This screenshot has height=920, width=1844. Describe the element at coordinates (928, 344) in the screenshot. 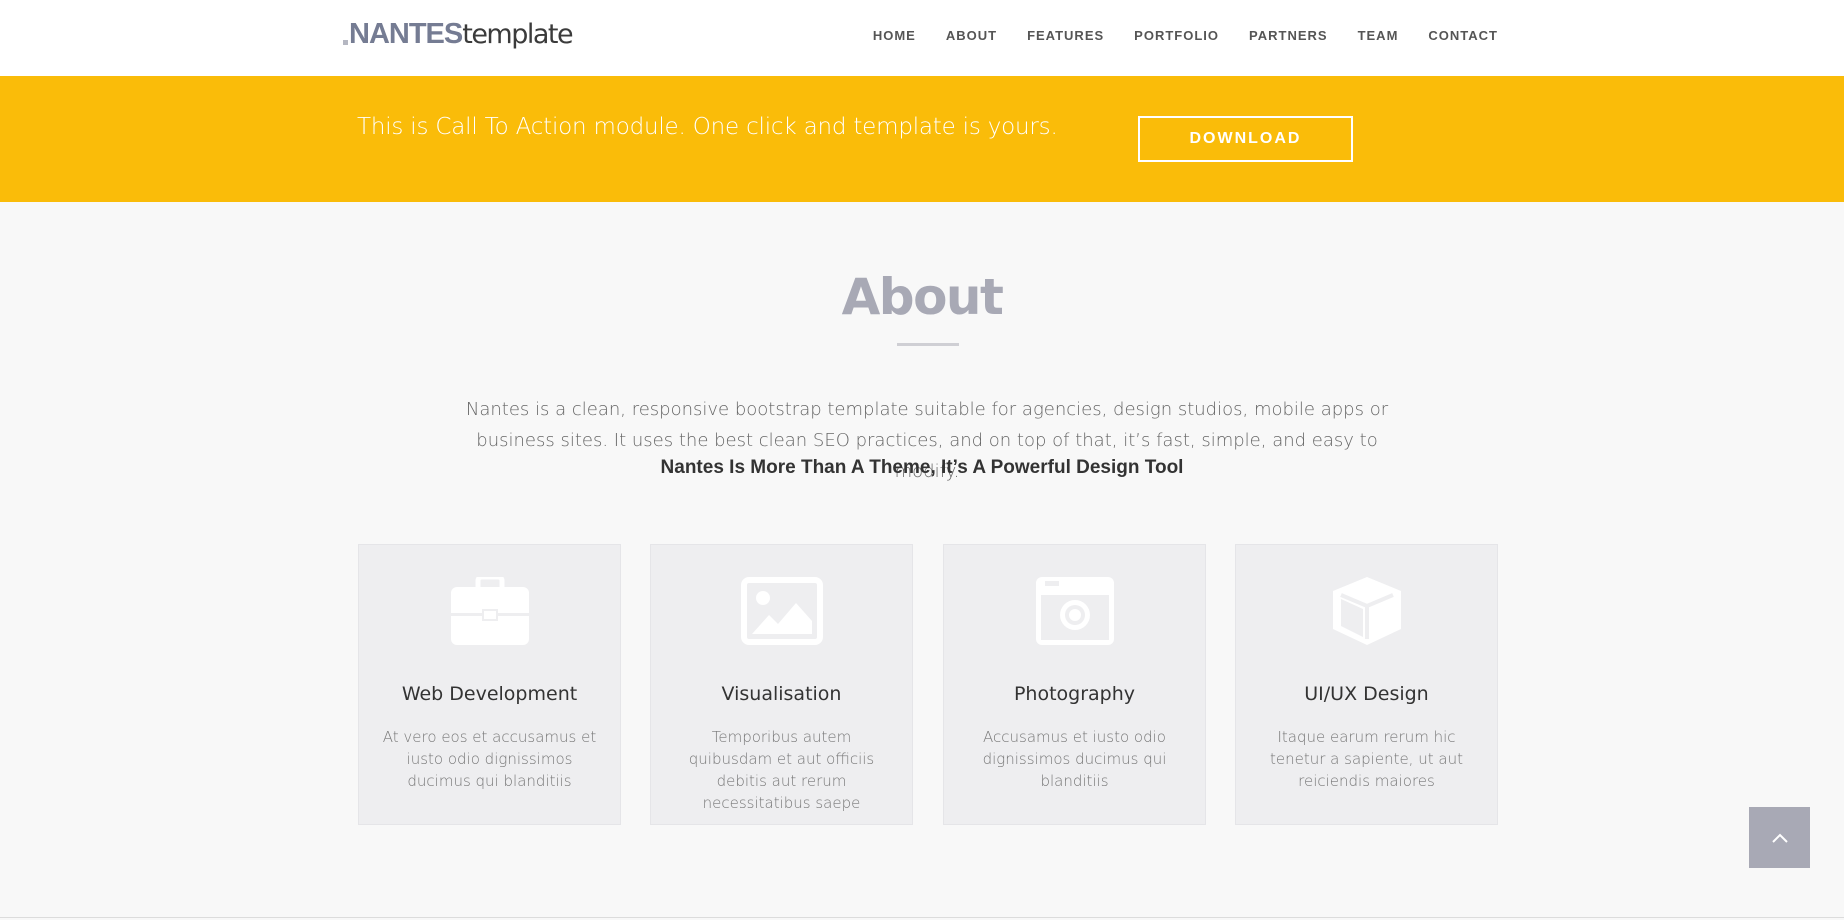

I see `title-divider` at that location.